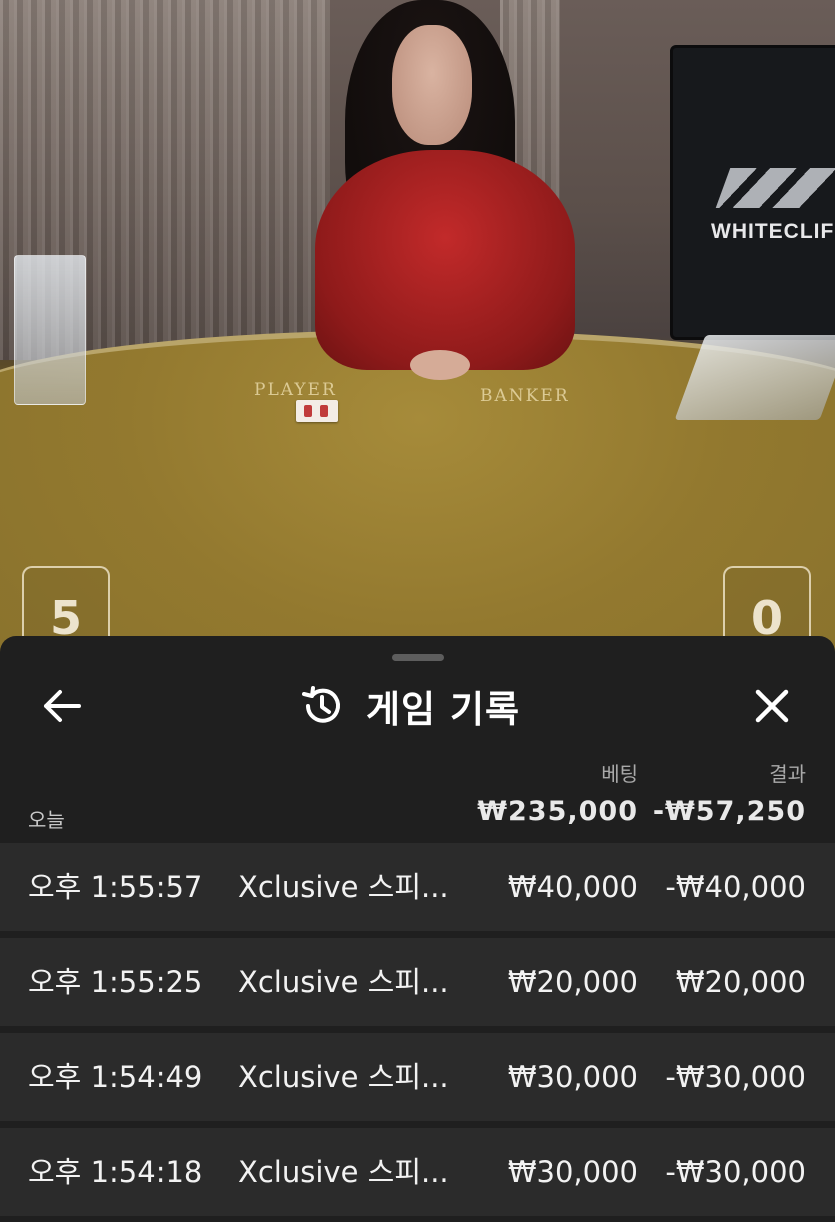 The width and height of the screenshot is (835, 1222). I want to click on row-bet-amount: ₩40,000, so click(572, 887).